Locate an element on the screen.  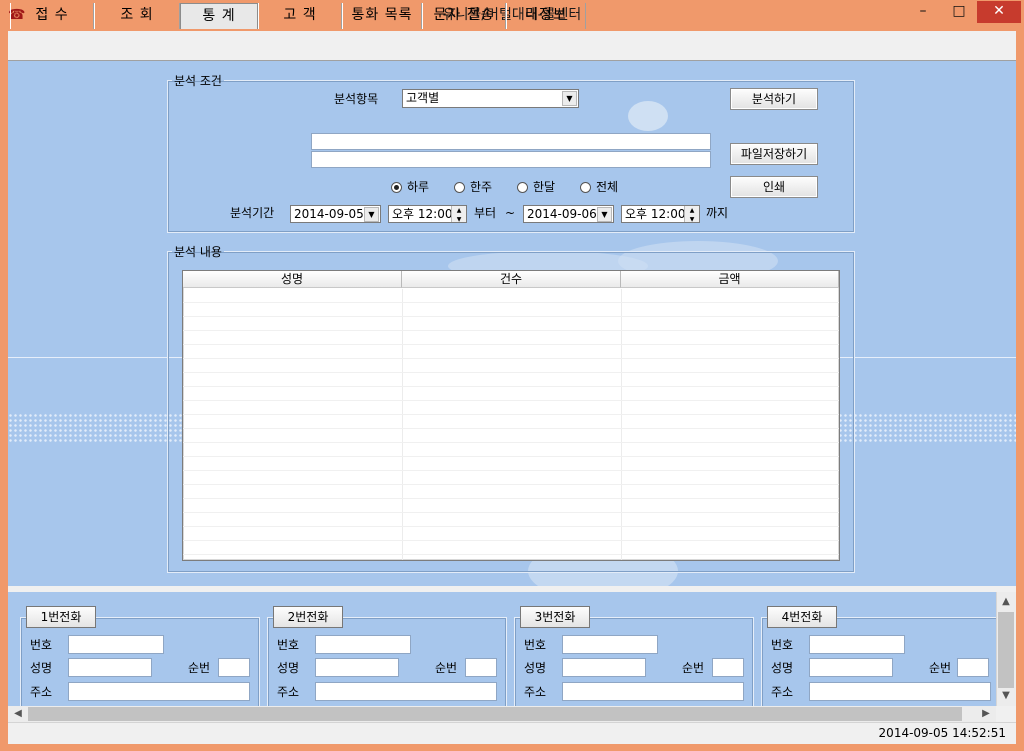
period-label-week: 한주 is located at coordinates (481, 187).